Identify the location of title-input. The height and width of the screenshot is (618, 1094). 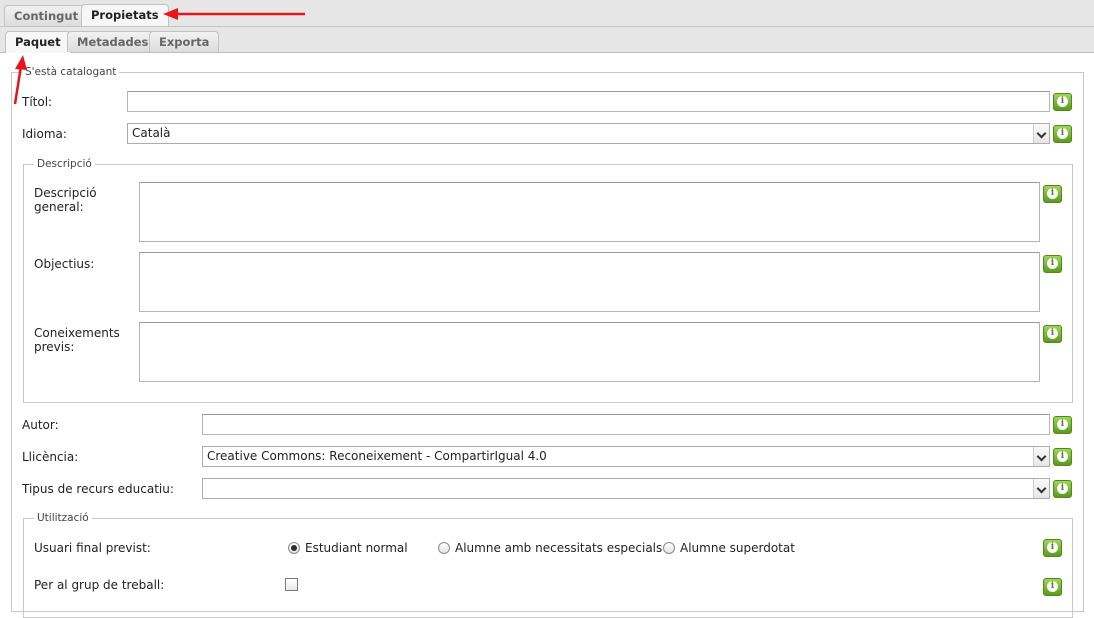
(588, 101).